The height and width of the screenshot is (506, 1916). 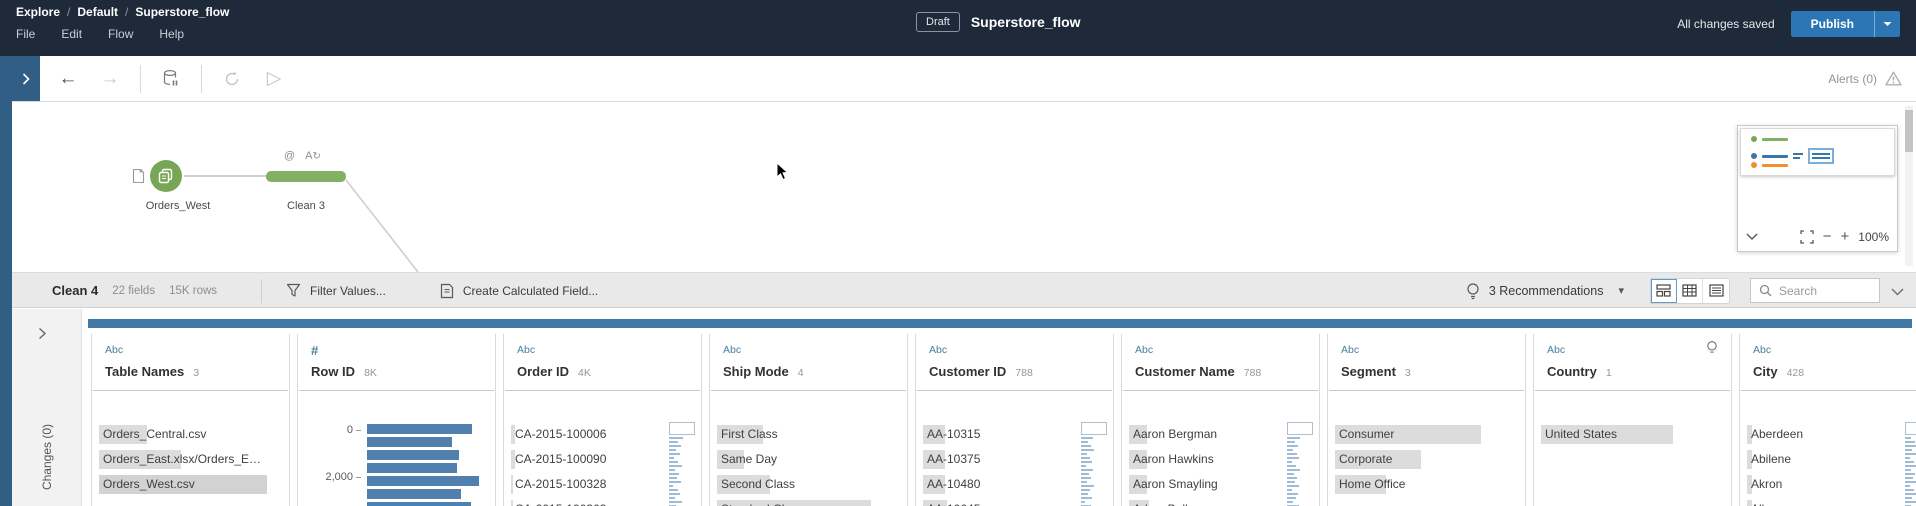 I want to click on field-name: City, so click(x=1765, y=371).